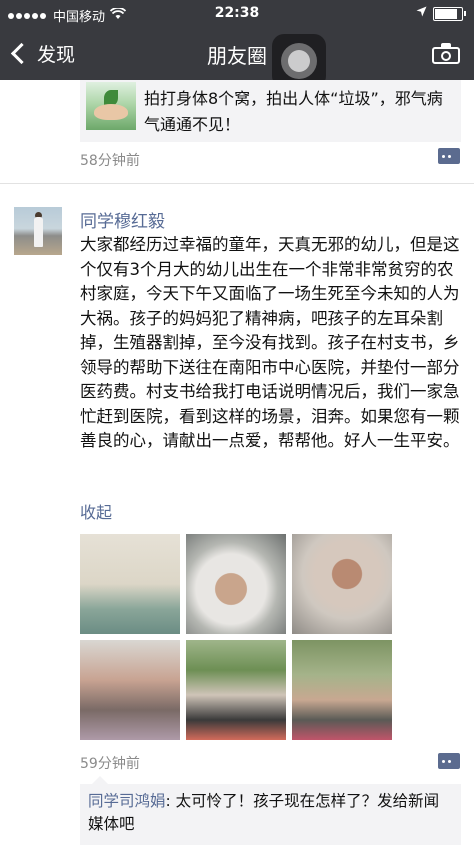  Describe the element at coordinates (96, 511) in the screenshot. I see `collapse-link: 收起` at that location.